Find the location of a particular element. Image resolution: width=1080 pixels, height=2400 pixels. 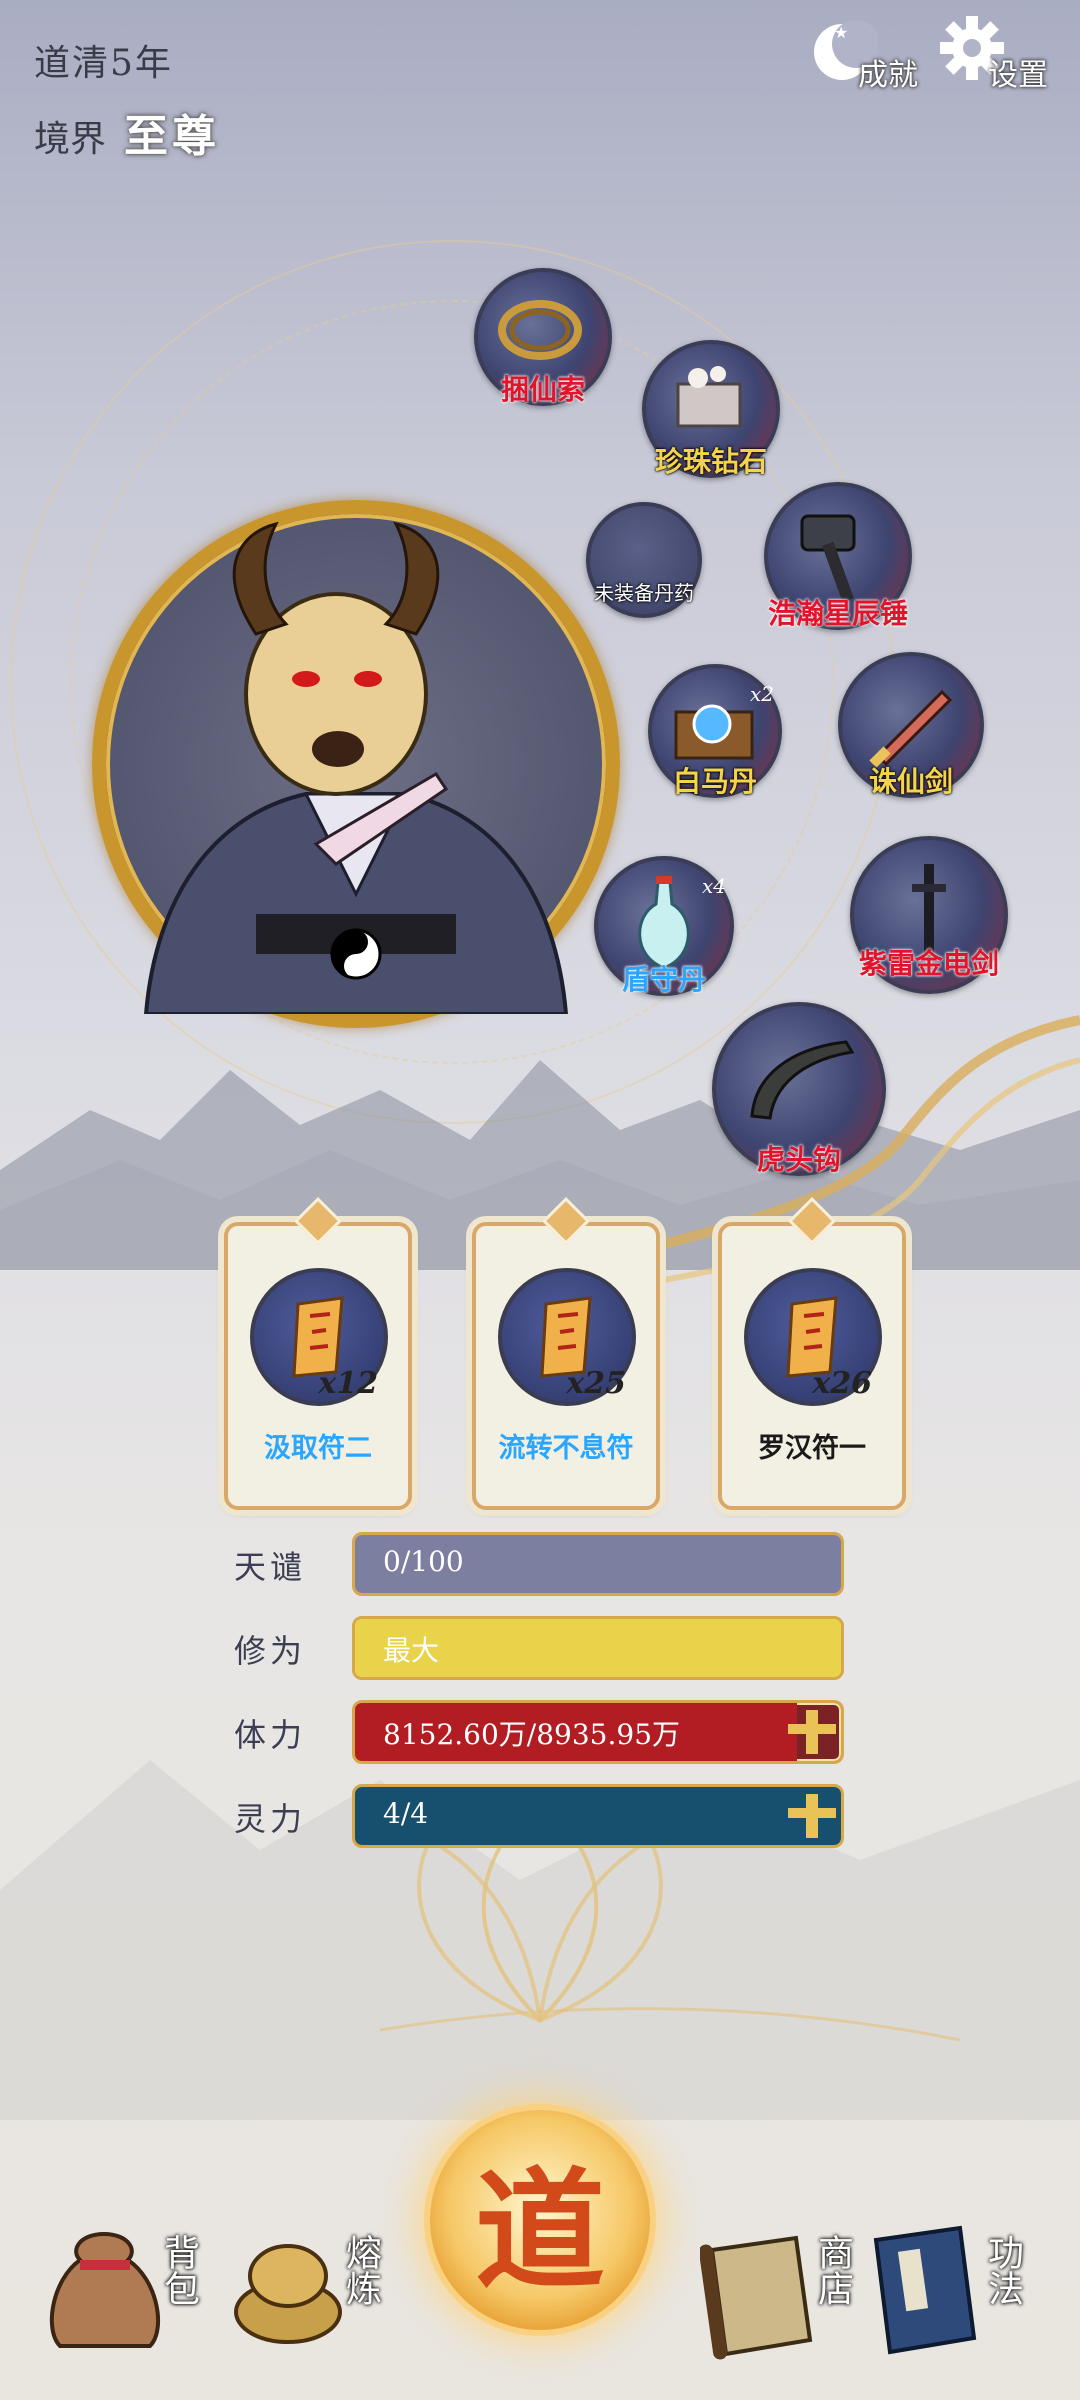

achievement-button: ★ 成就 is located at coordinates (863, 54).